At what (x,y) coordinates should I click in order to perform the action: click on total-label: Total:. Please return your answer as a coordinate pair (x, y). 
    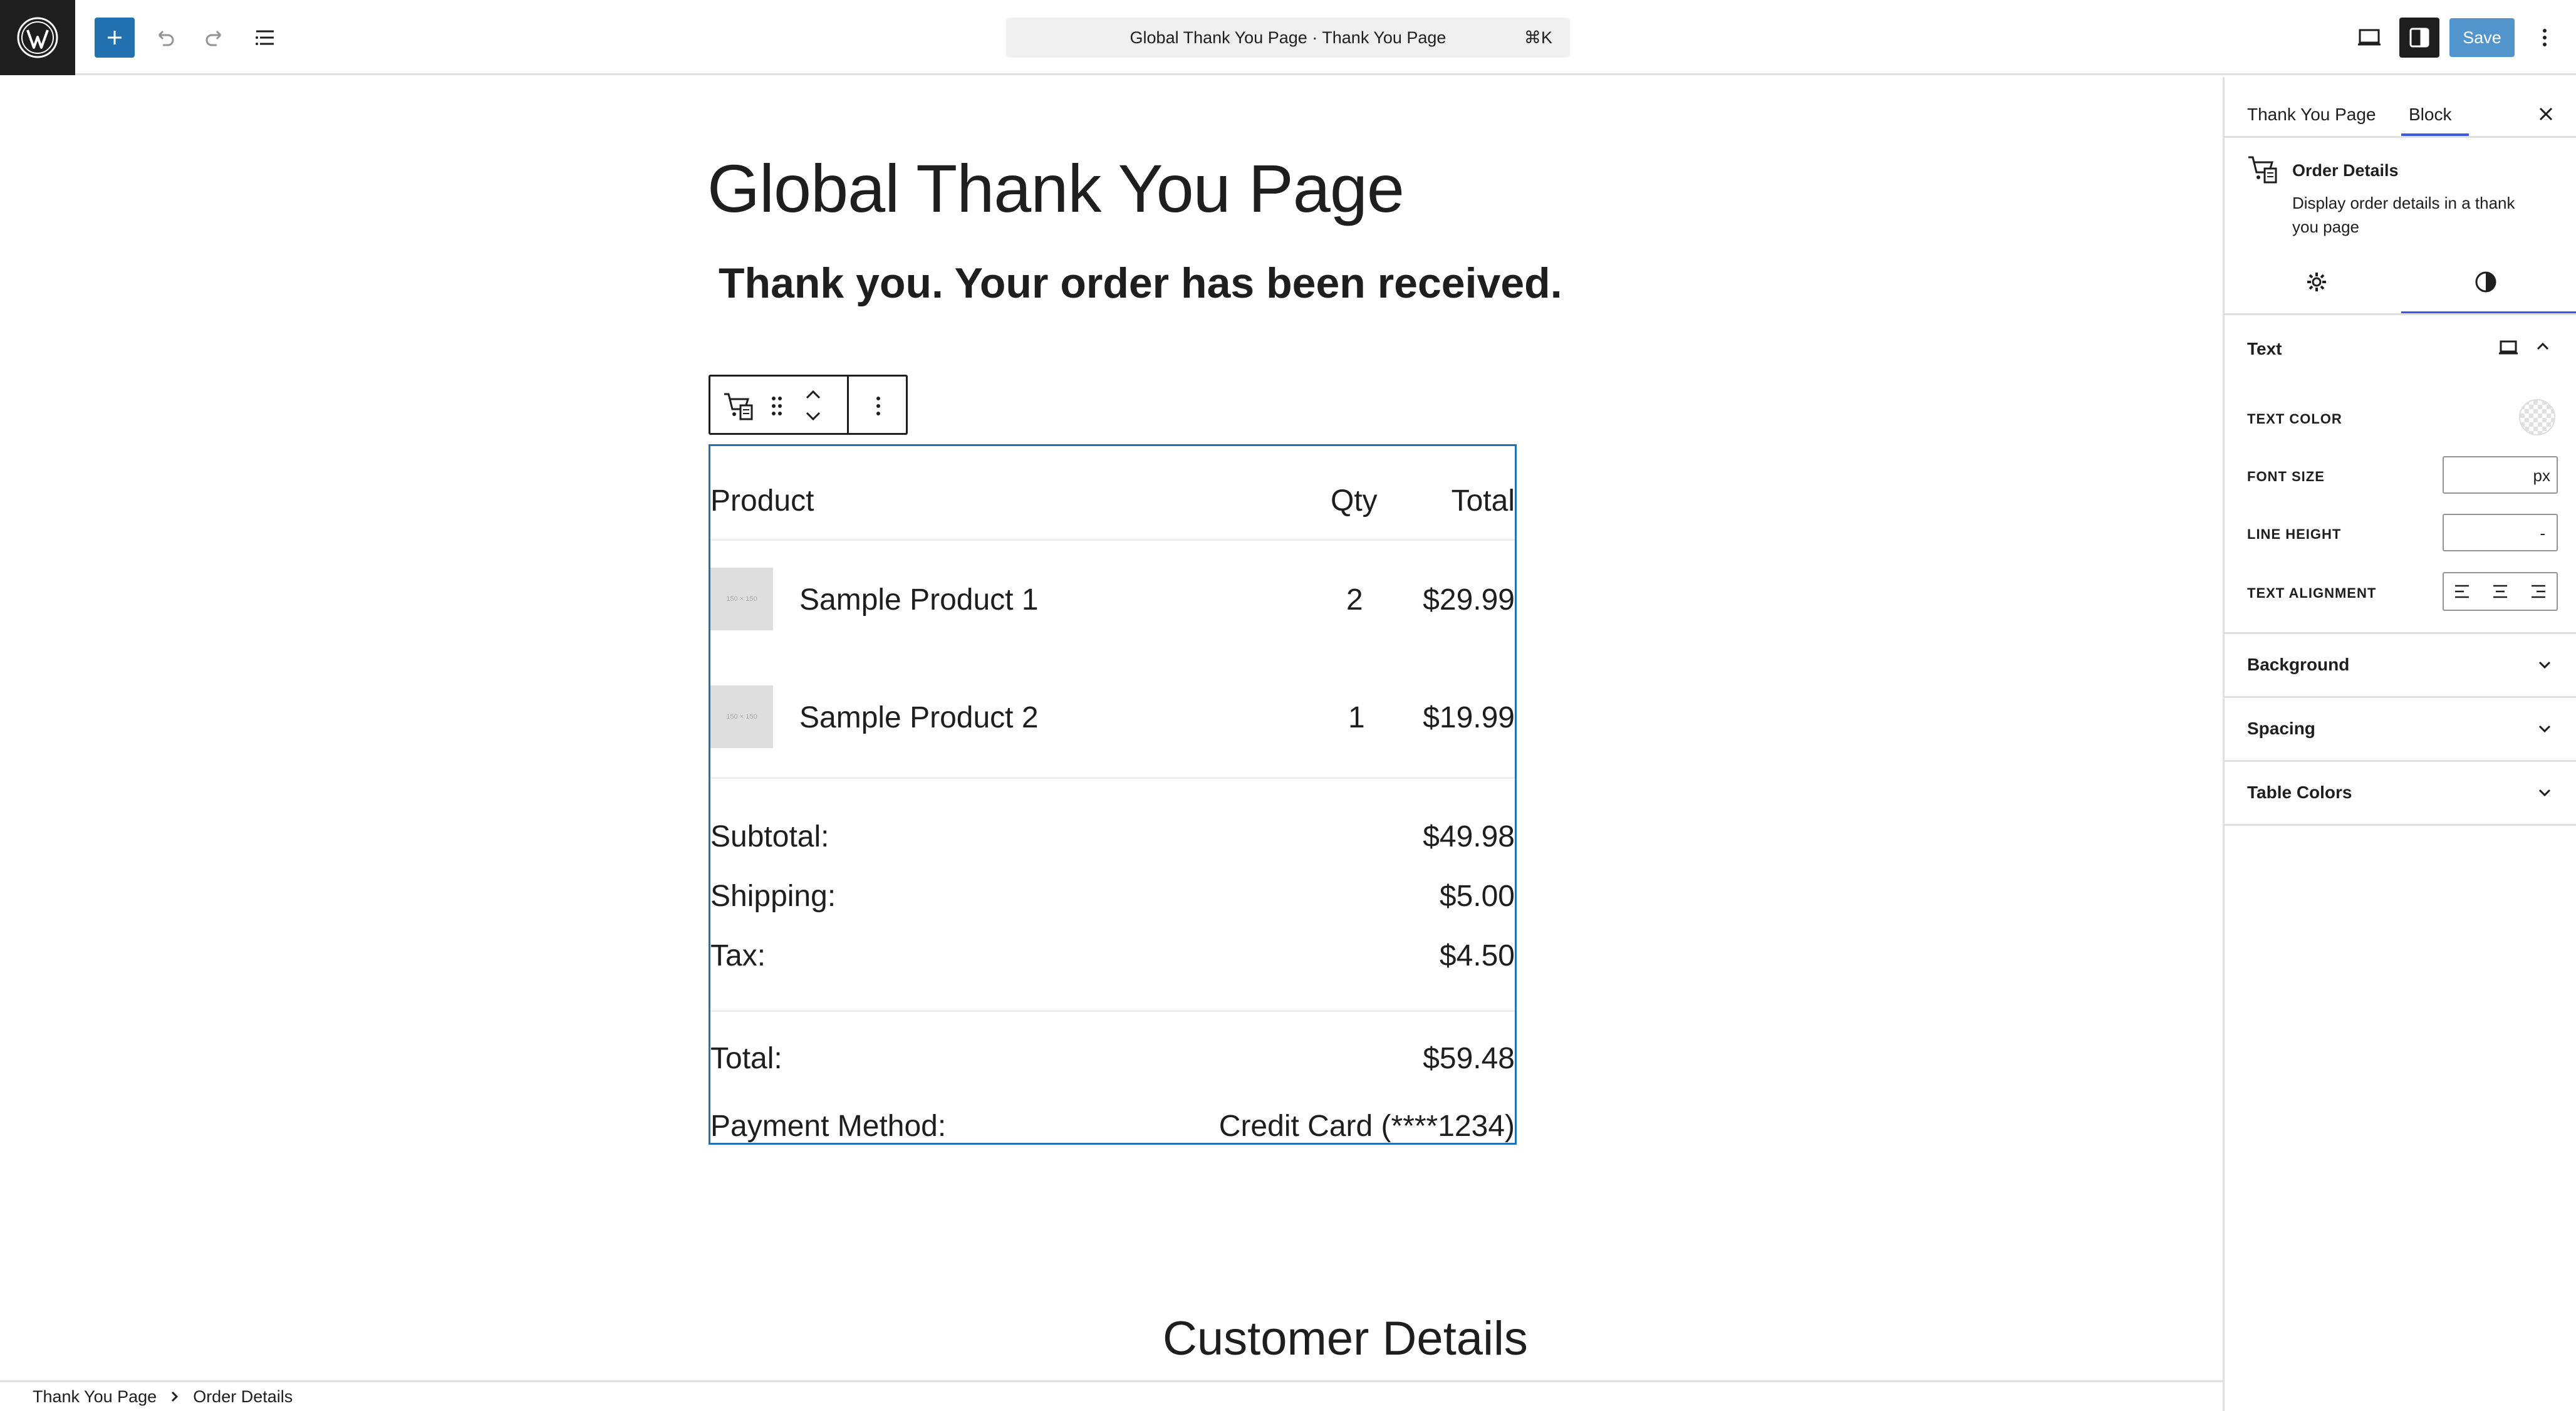
    Looking at the image, I should click on (746, 1058).